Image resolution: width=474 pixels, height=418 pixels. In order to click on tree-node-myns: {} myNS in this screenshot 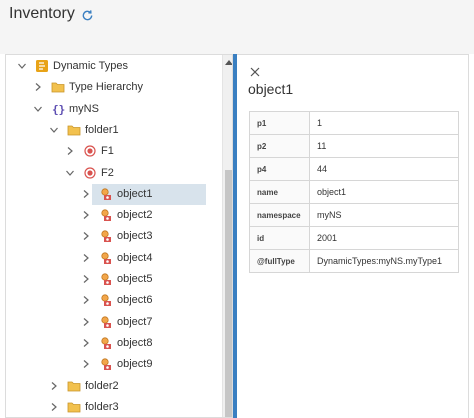, I will do `click(108, 109)`.